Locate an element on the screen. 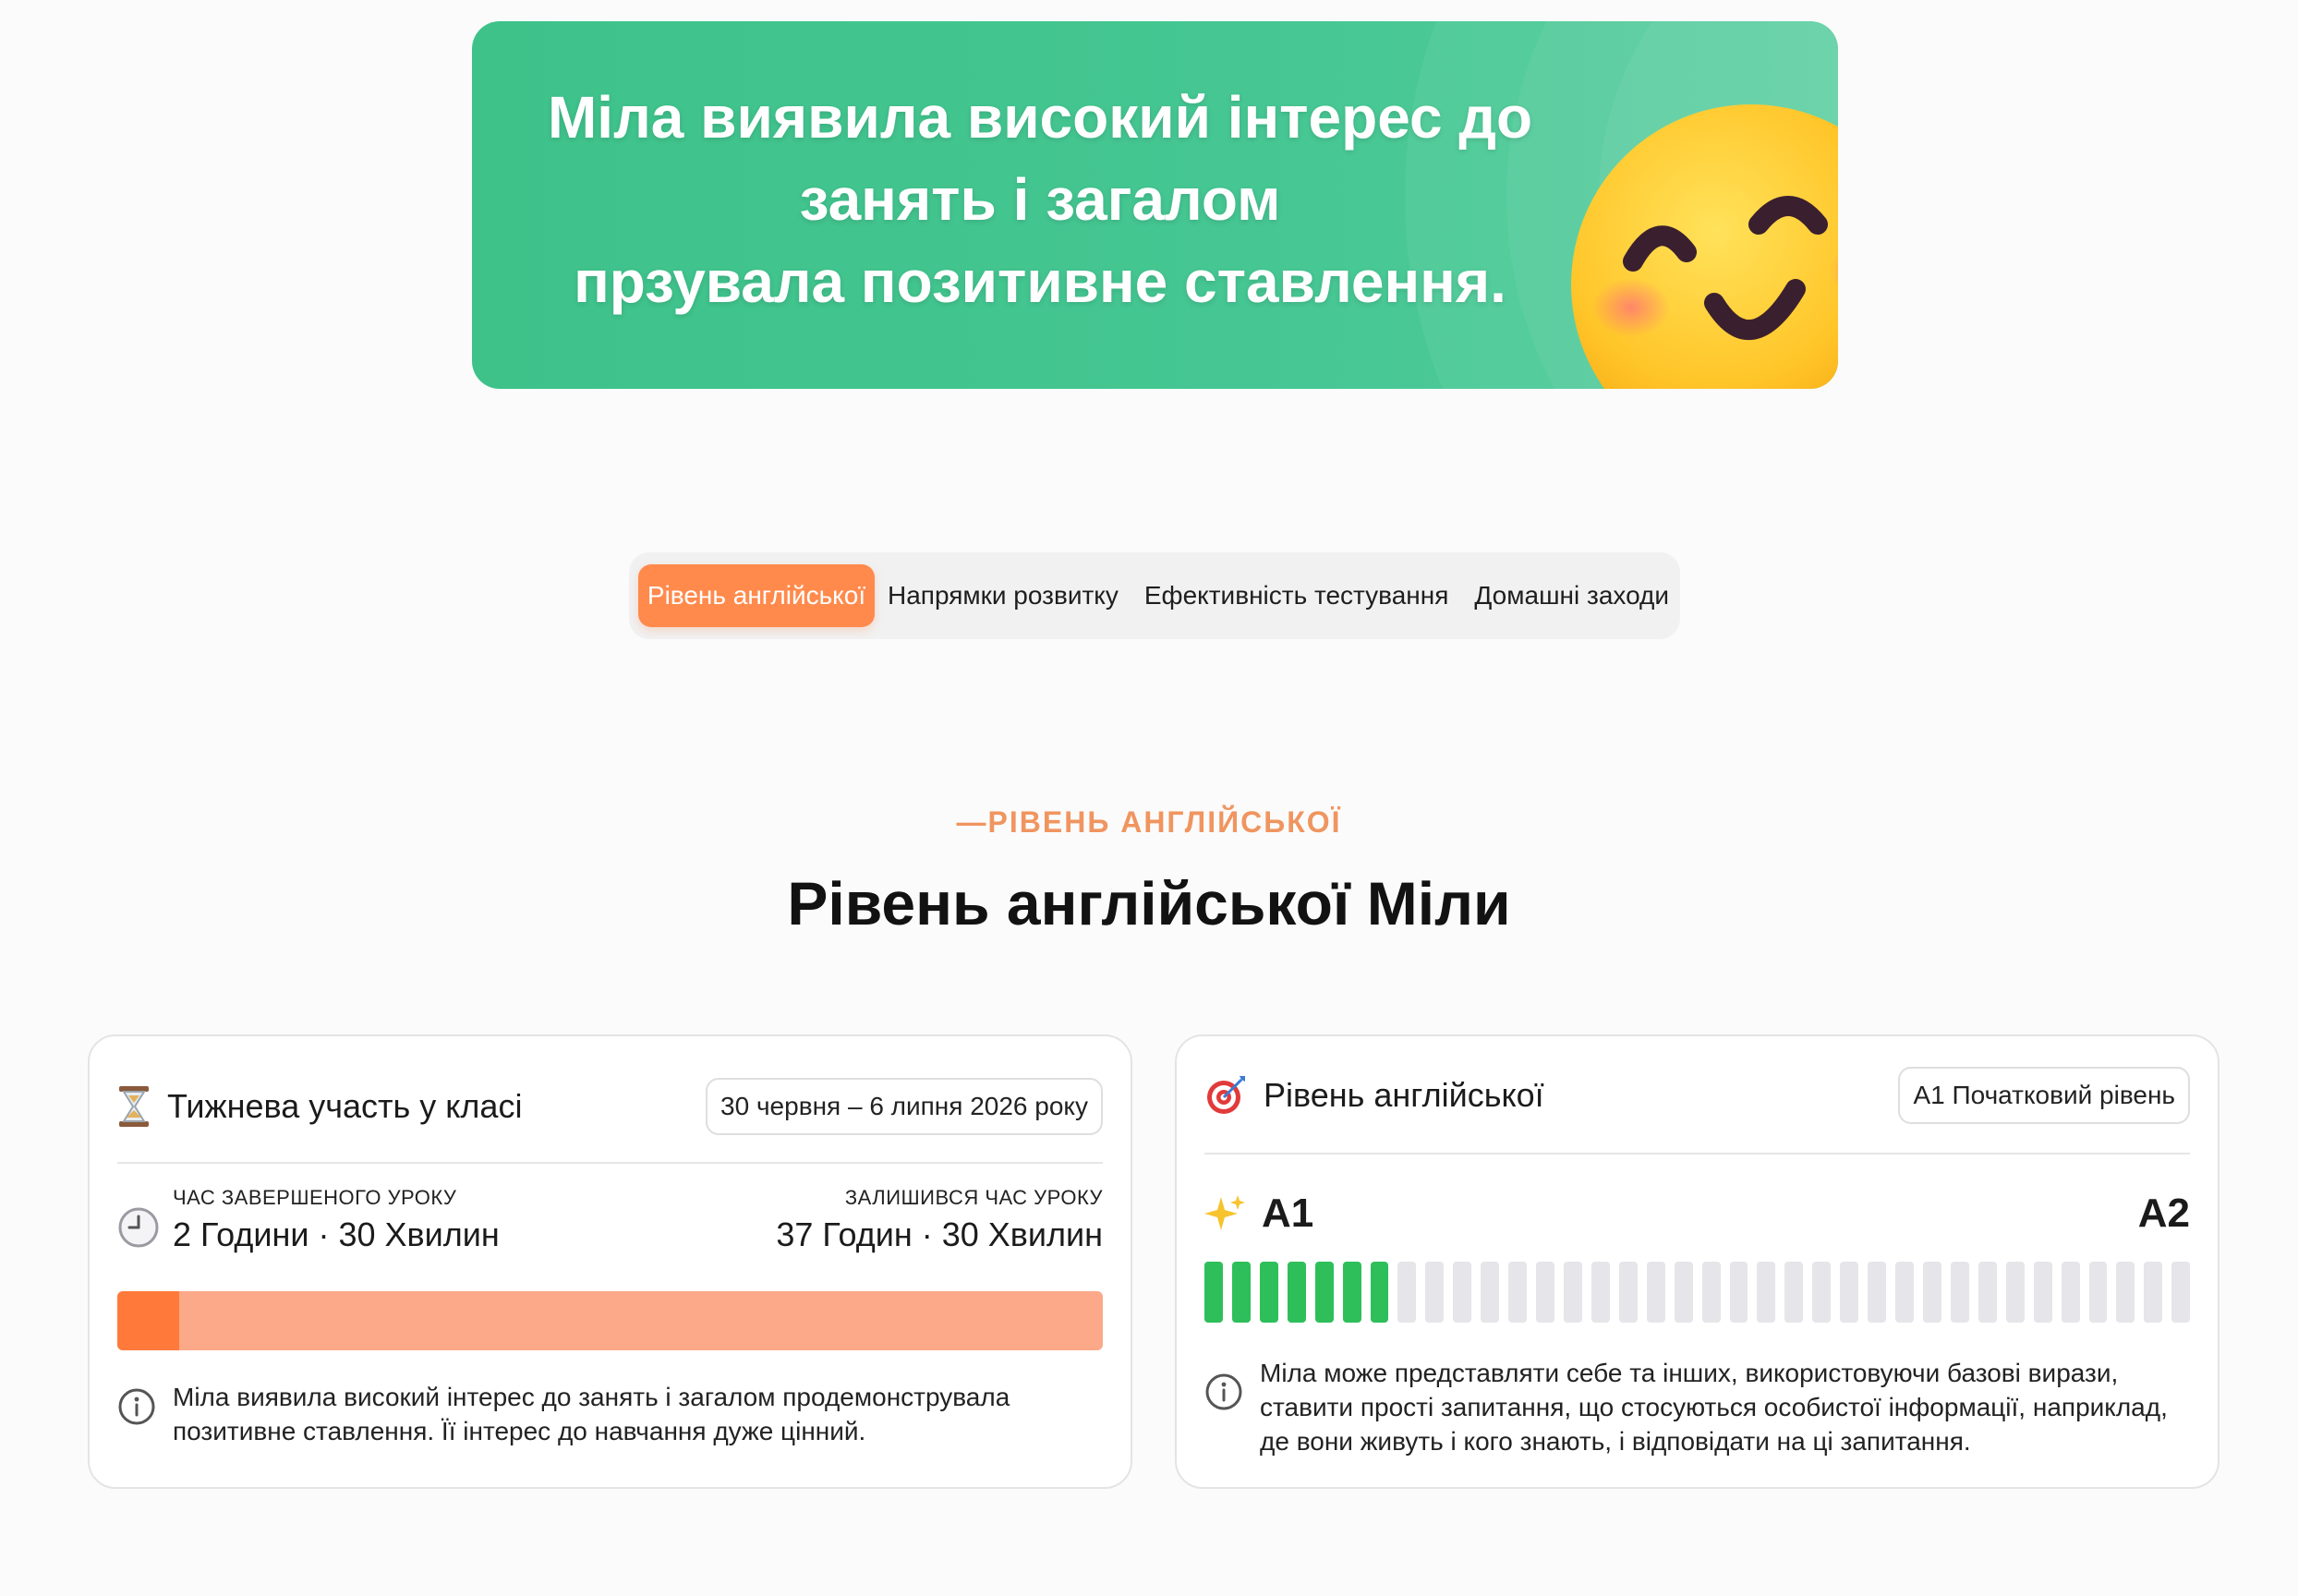 The width and height of the screenshot is (2298, 1596). clock-icon is located at coordinates (139, 1227).